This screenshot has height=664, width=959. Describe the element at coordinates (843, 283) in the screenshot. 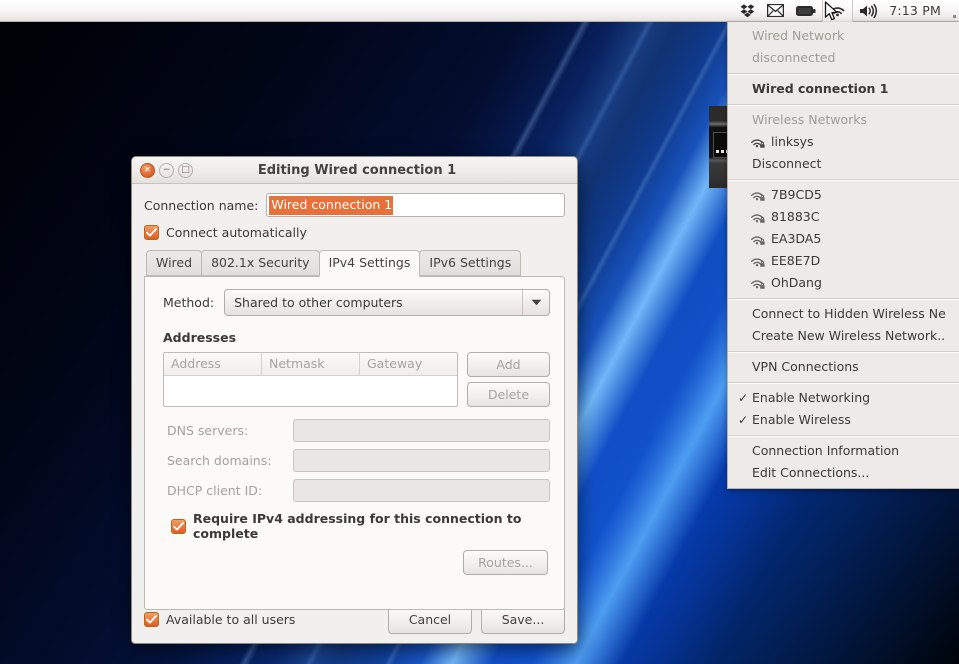

I see `menu-item-ap-ohdang: OhDang` at that location.